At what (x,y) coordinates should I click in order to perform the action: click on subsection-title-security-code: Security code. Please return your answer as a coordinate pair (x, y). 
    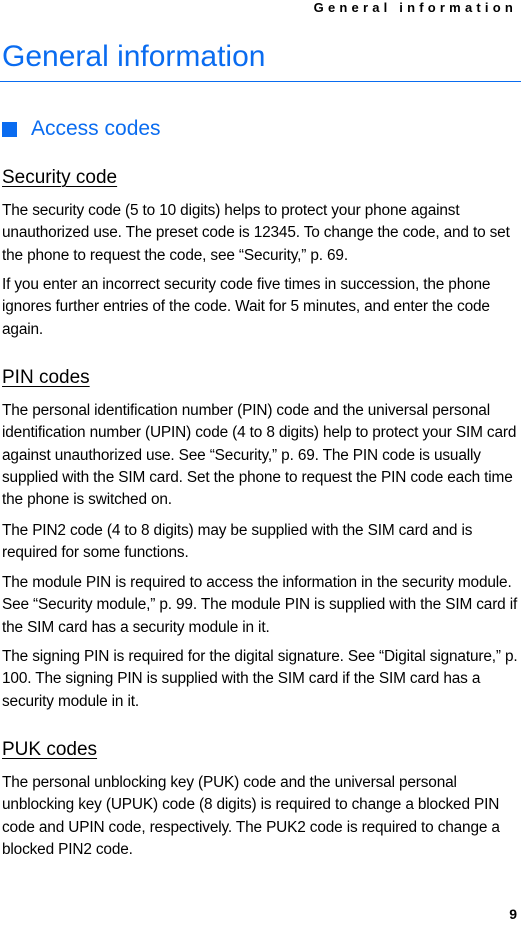
    Looking at the image, I should click on (60, 177).